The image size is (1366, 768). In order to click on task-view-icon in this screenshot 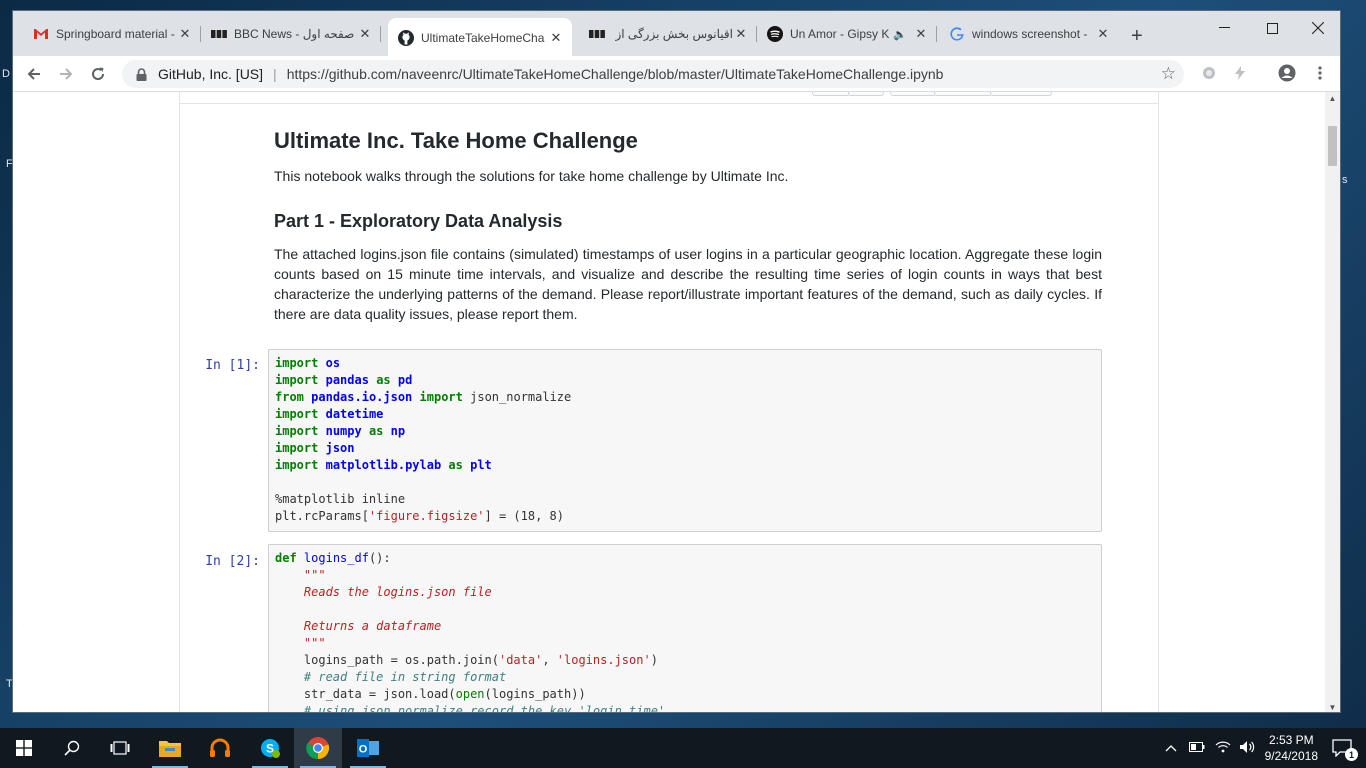, I will do `click(120, 748)`.